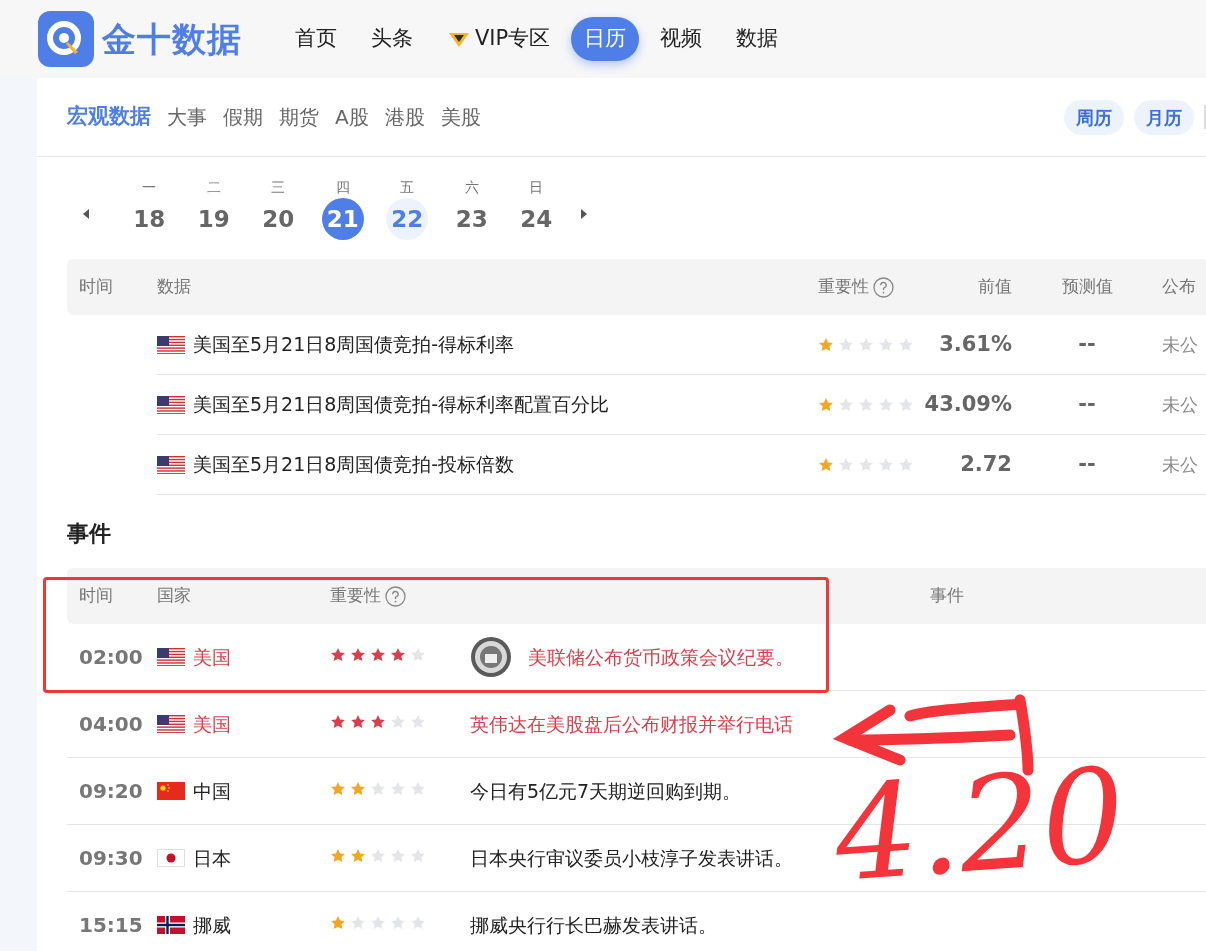 This screenshot has height=951, width=1206. I want to click on previous-value: 2.72, so click(986, 464).